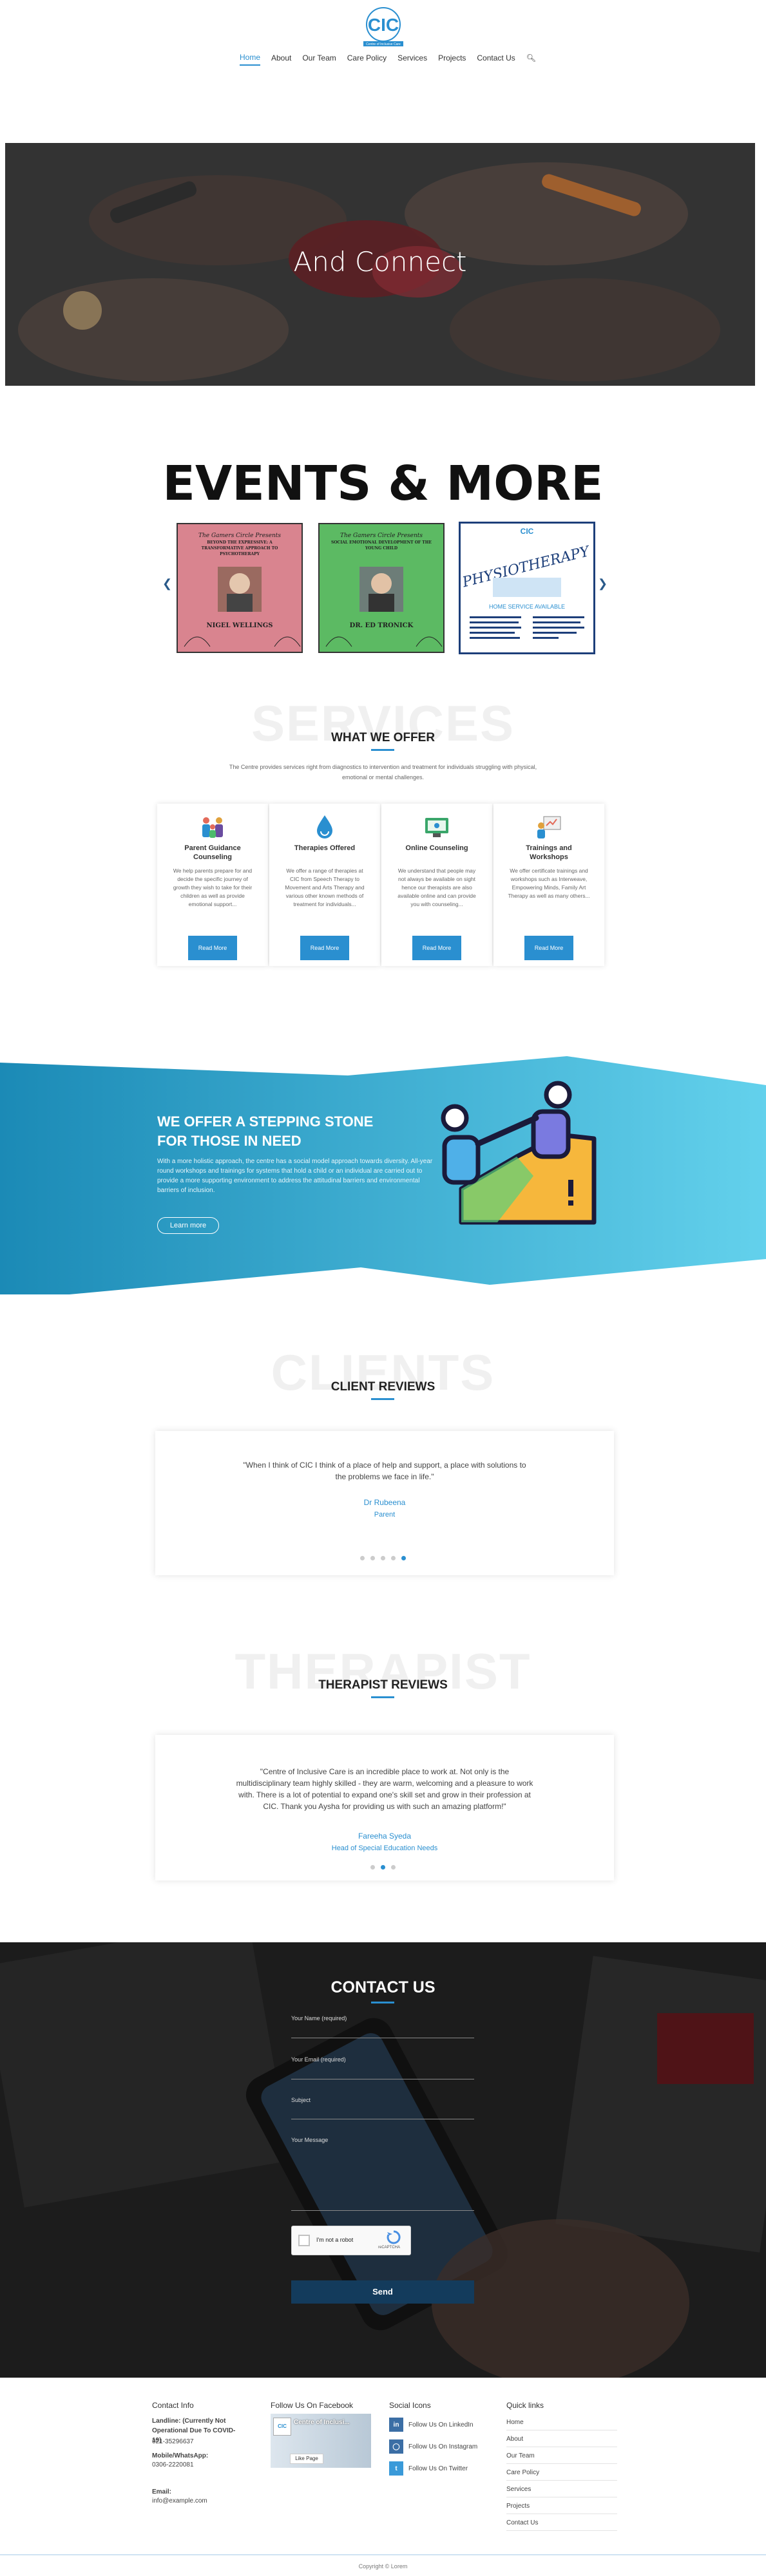  I want to click on facebook-heading: Follow Us On Facebook, so click(313, 2405).